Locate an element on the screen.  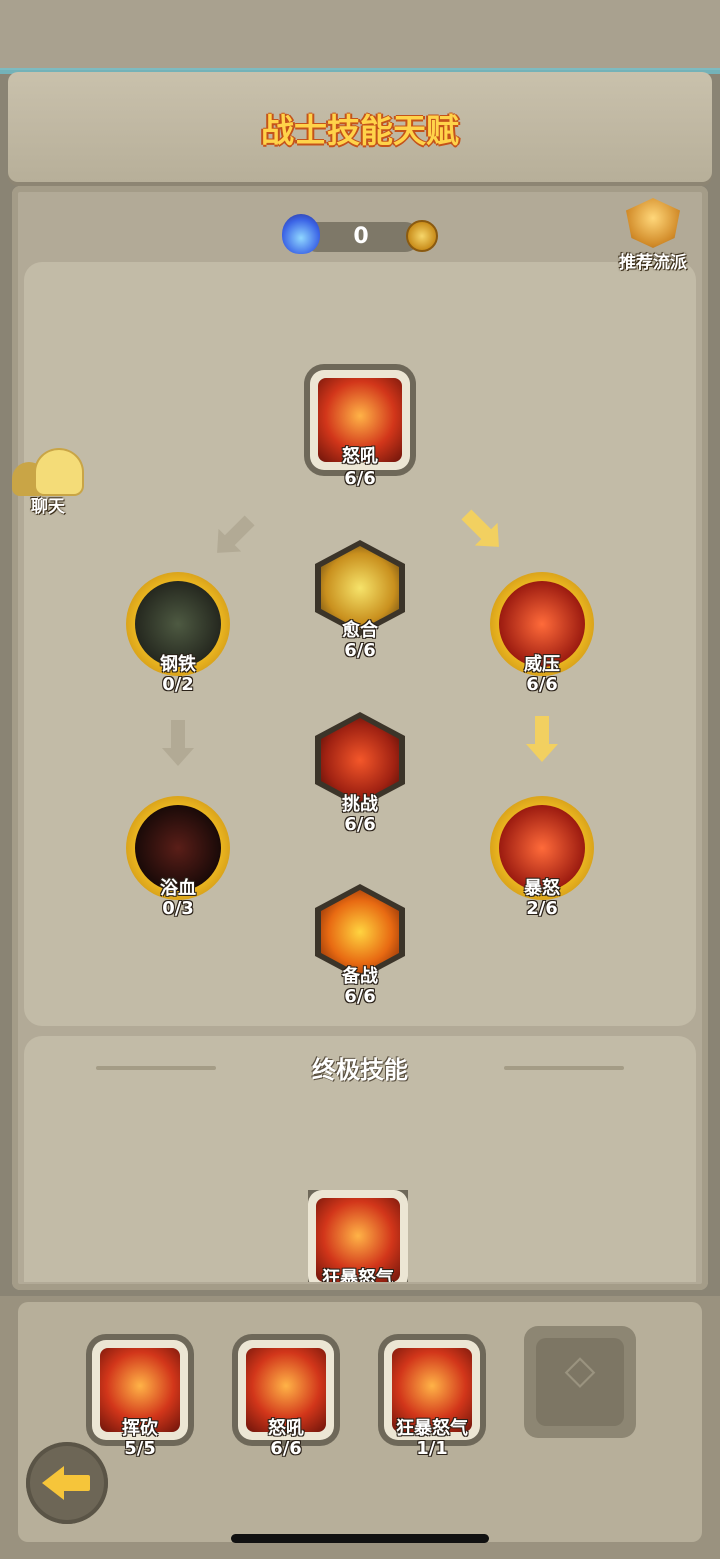
skill-name: 浴血 is located at coordinates (178, 888).